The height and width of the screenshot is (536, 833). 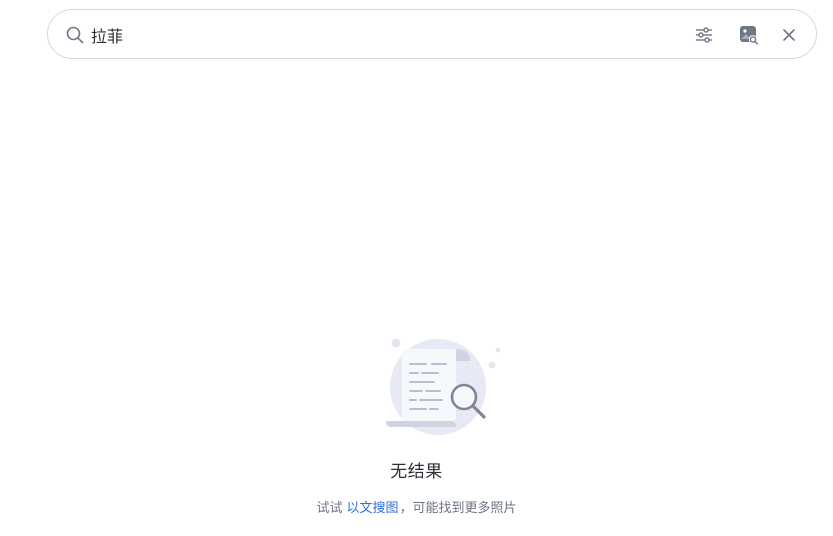 I want to click on image-search-icon, so click(x=749, y=35).